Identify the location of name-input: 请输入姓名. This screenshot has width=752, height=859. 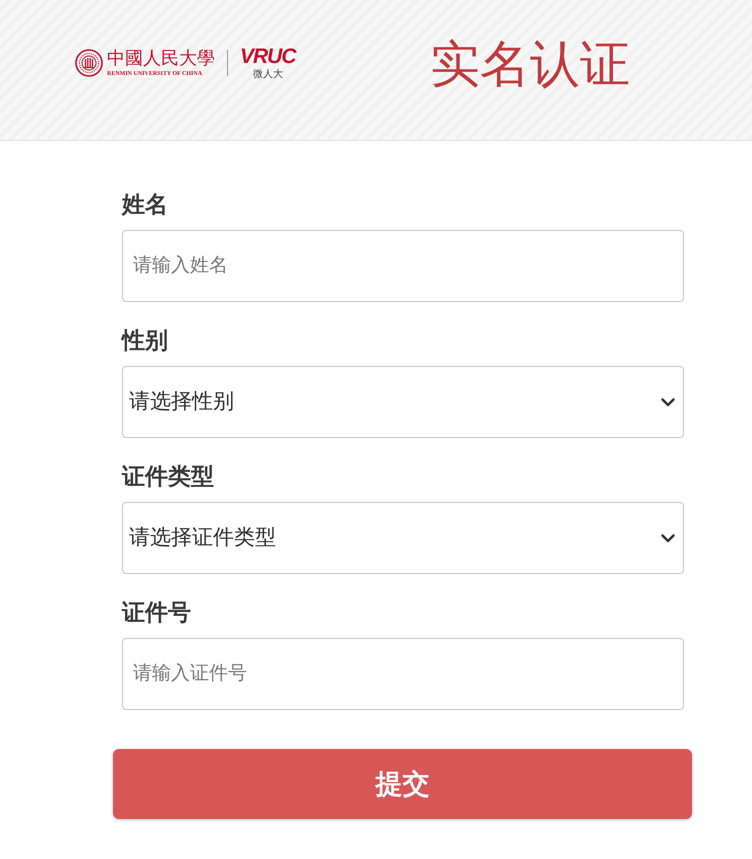
(403, 266).